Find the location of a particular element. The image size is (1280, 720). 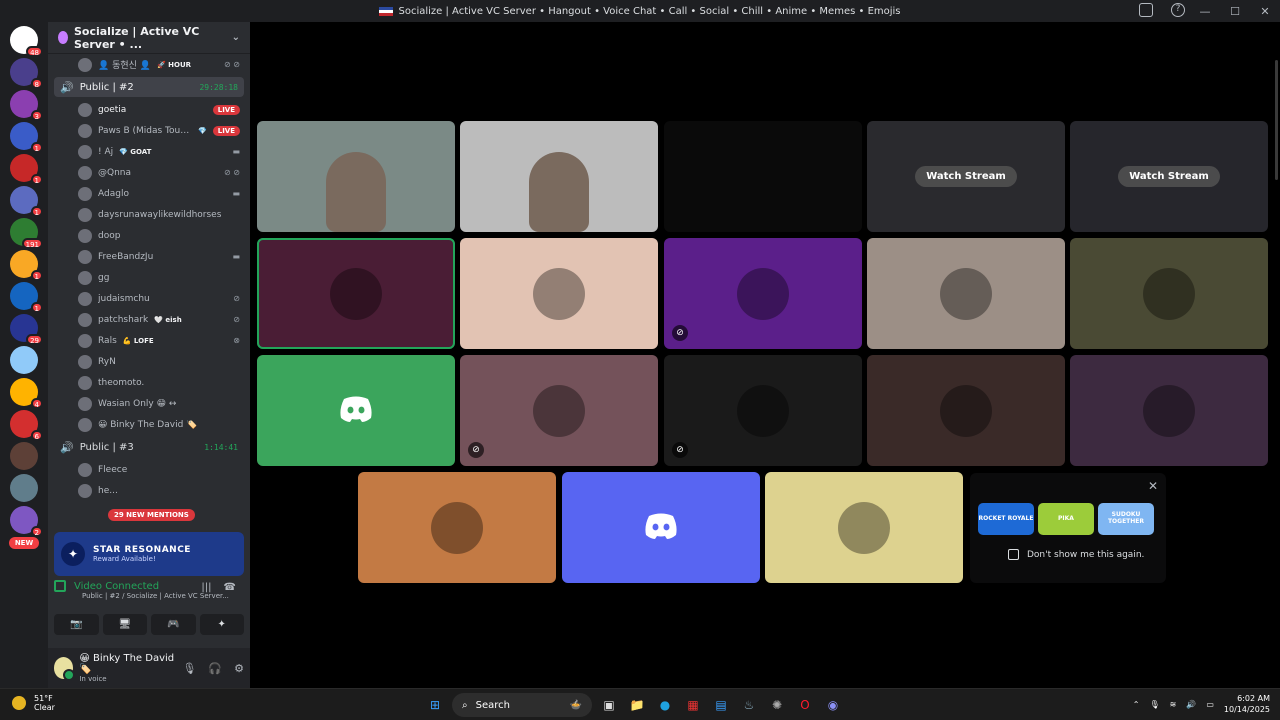

server-icon: 29 is located at coordinates (26, 329).